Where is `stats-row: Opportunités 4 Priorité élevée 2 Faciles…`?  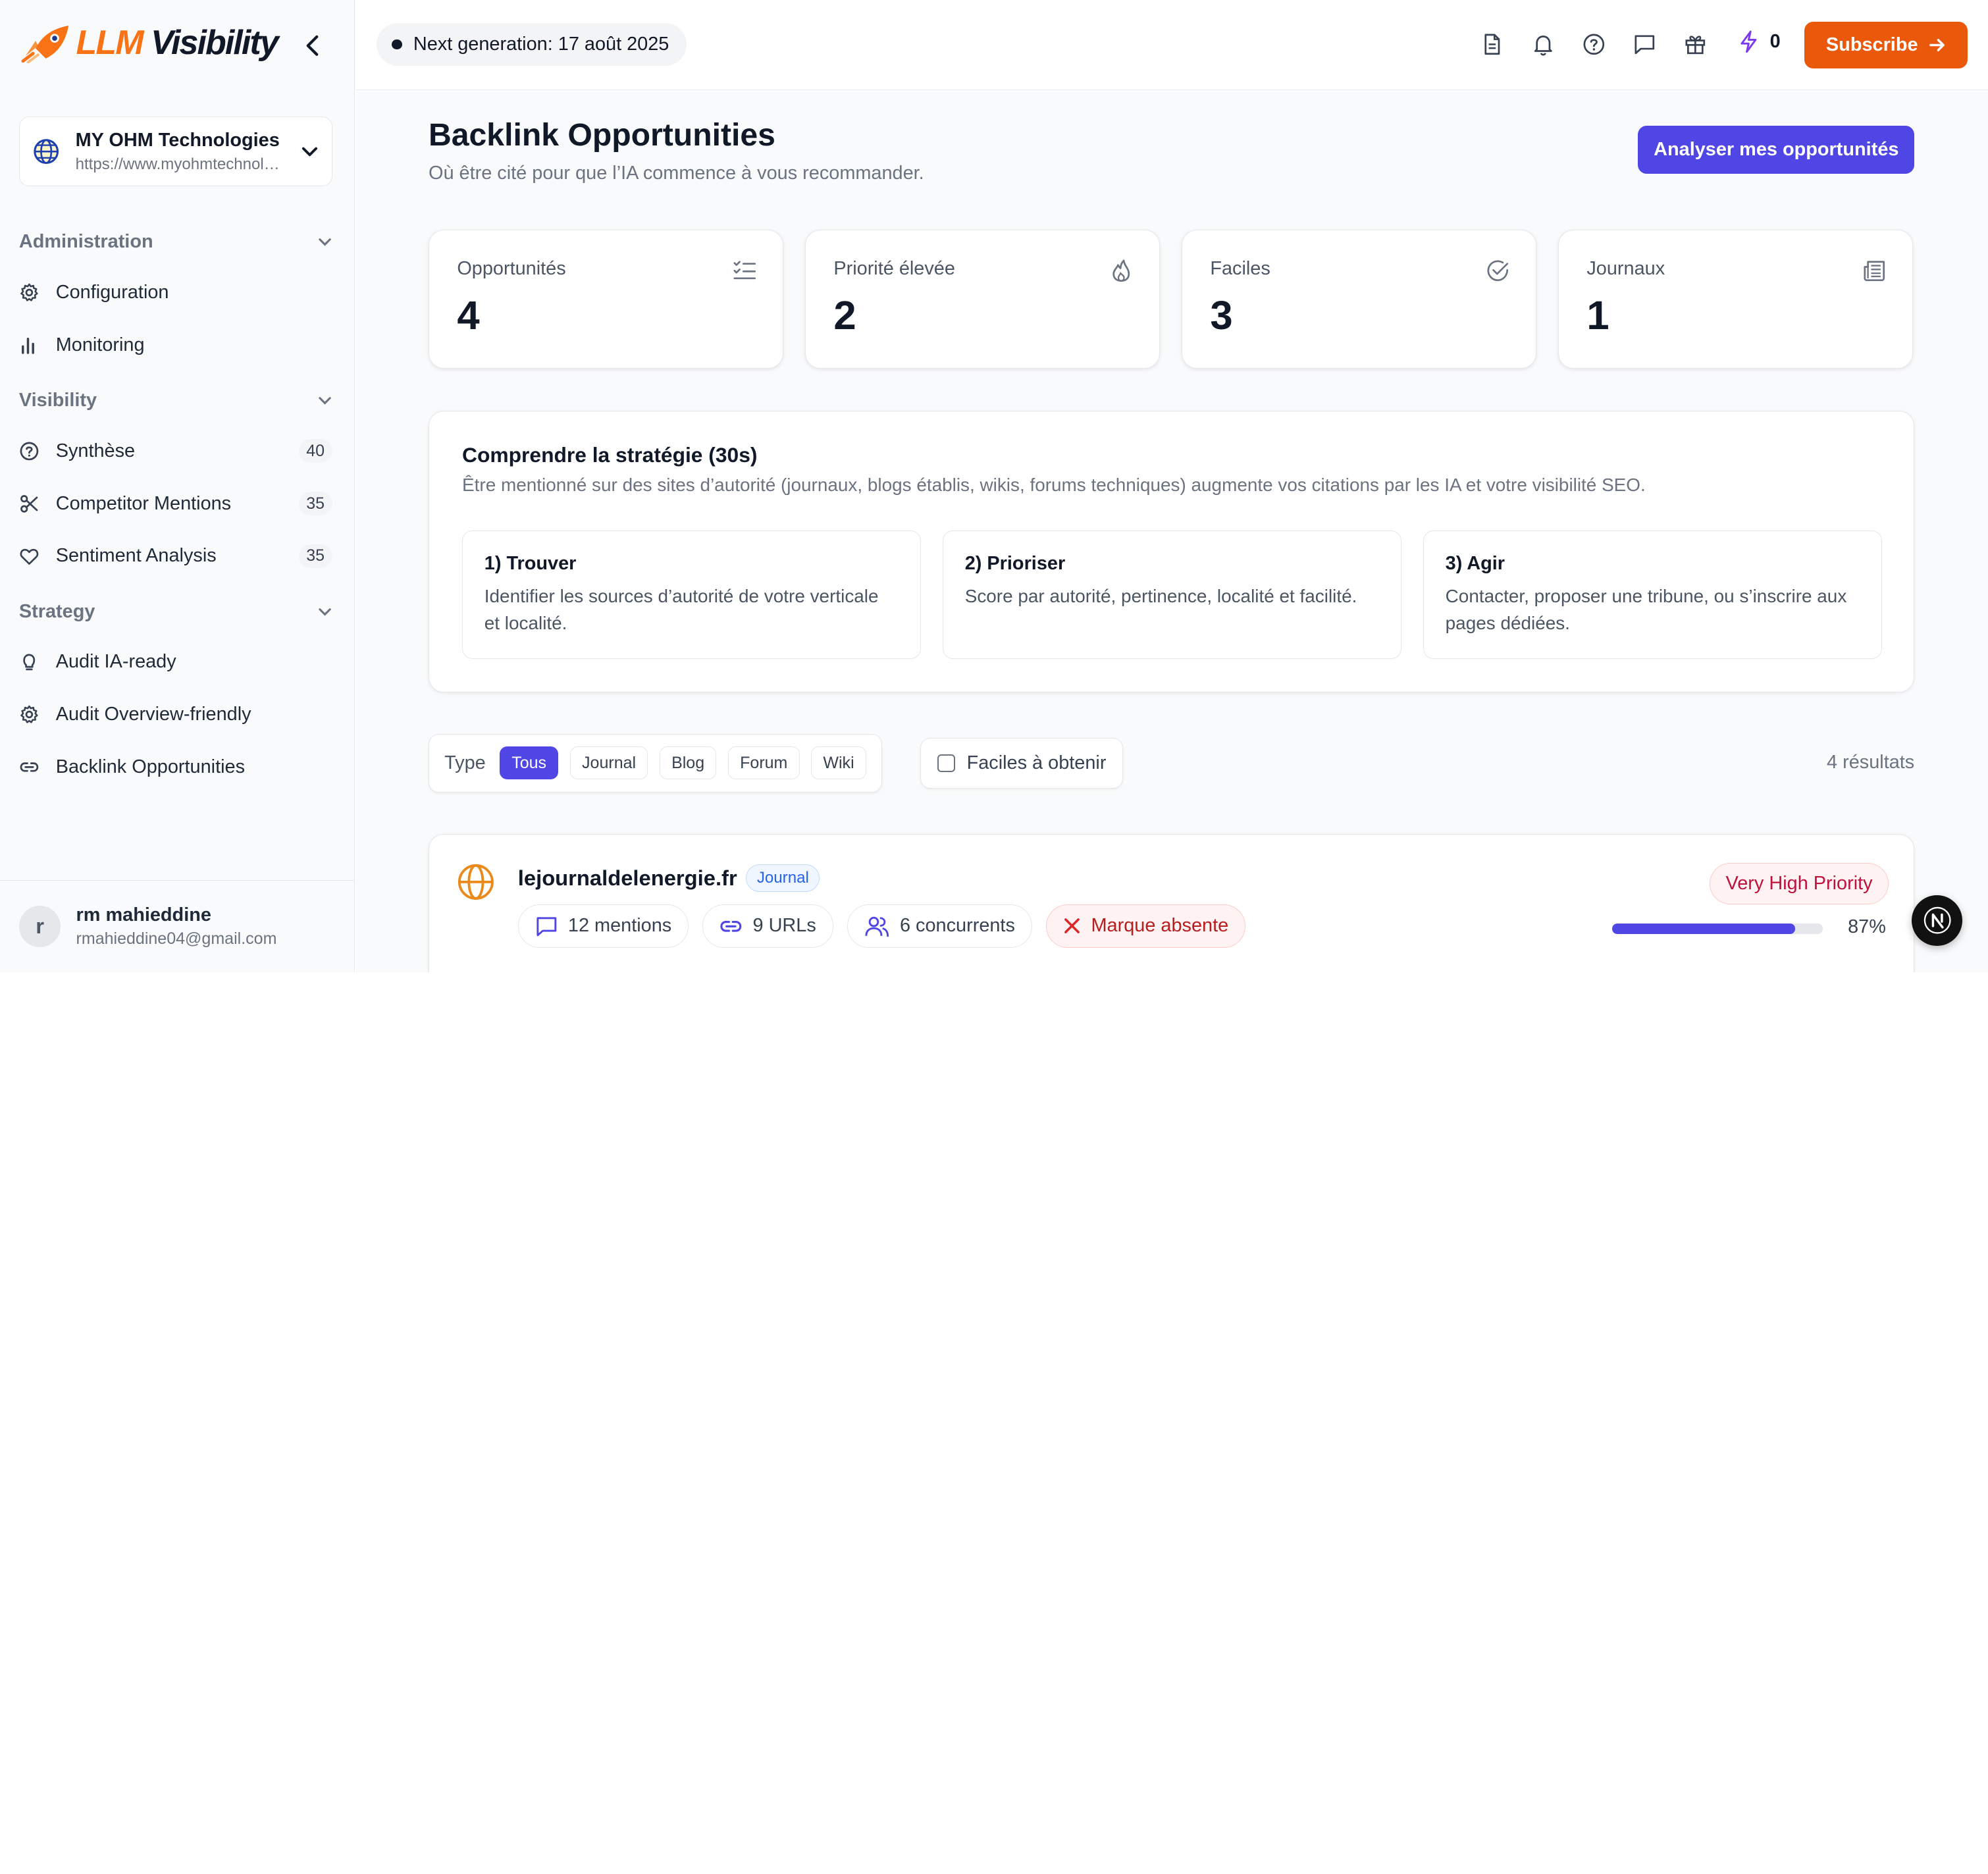 stats-row: Opportunités 4 Priorité élevée 2 Faciles… is located at coordinates (1171, 299).